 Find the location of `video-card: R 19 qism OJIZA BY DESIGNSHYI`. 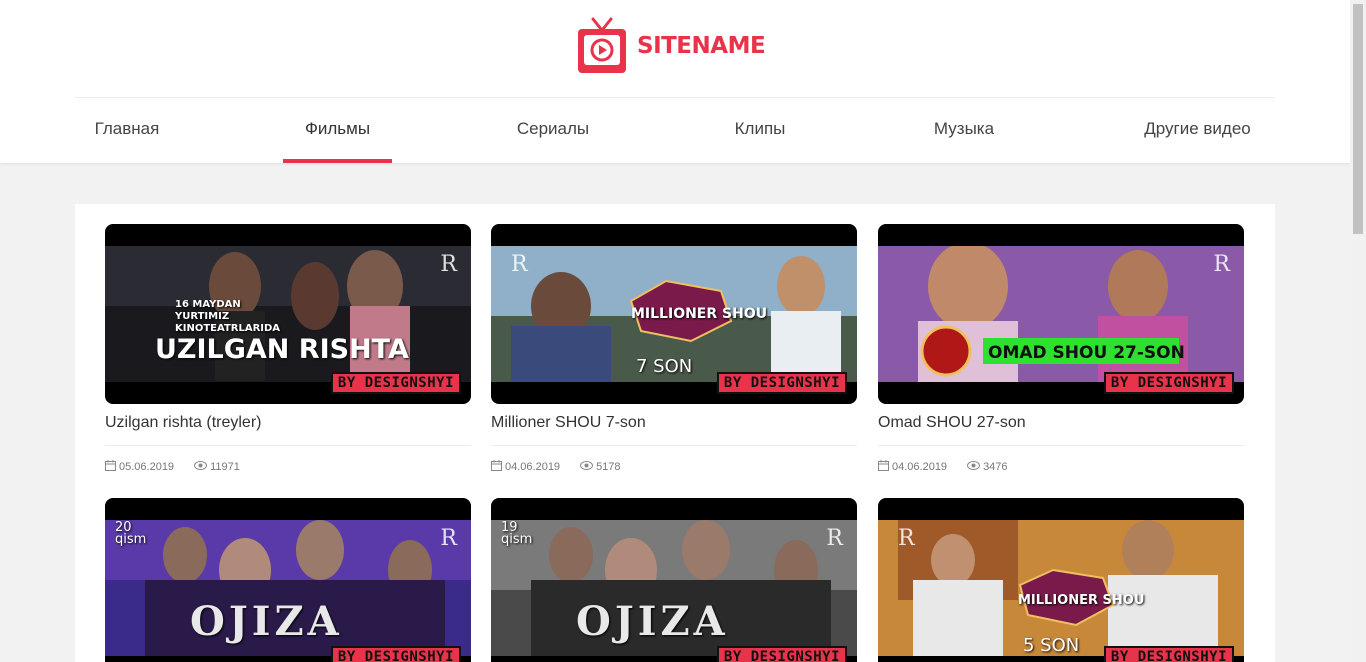

video-card: R 19 qism OJIZA BY DESIGNSHYI is located at coordinates (674, 580).